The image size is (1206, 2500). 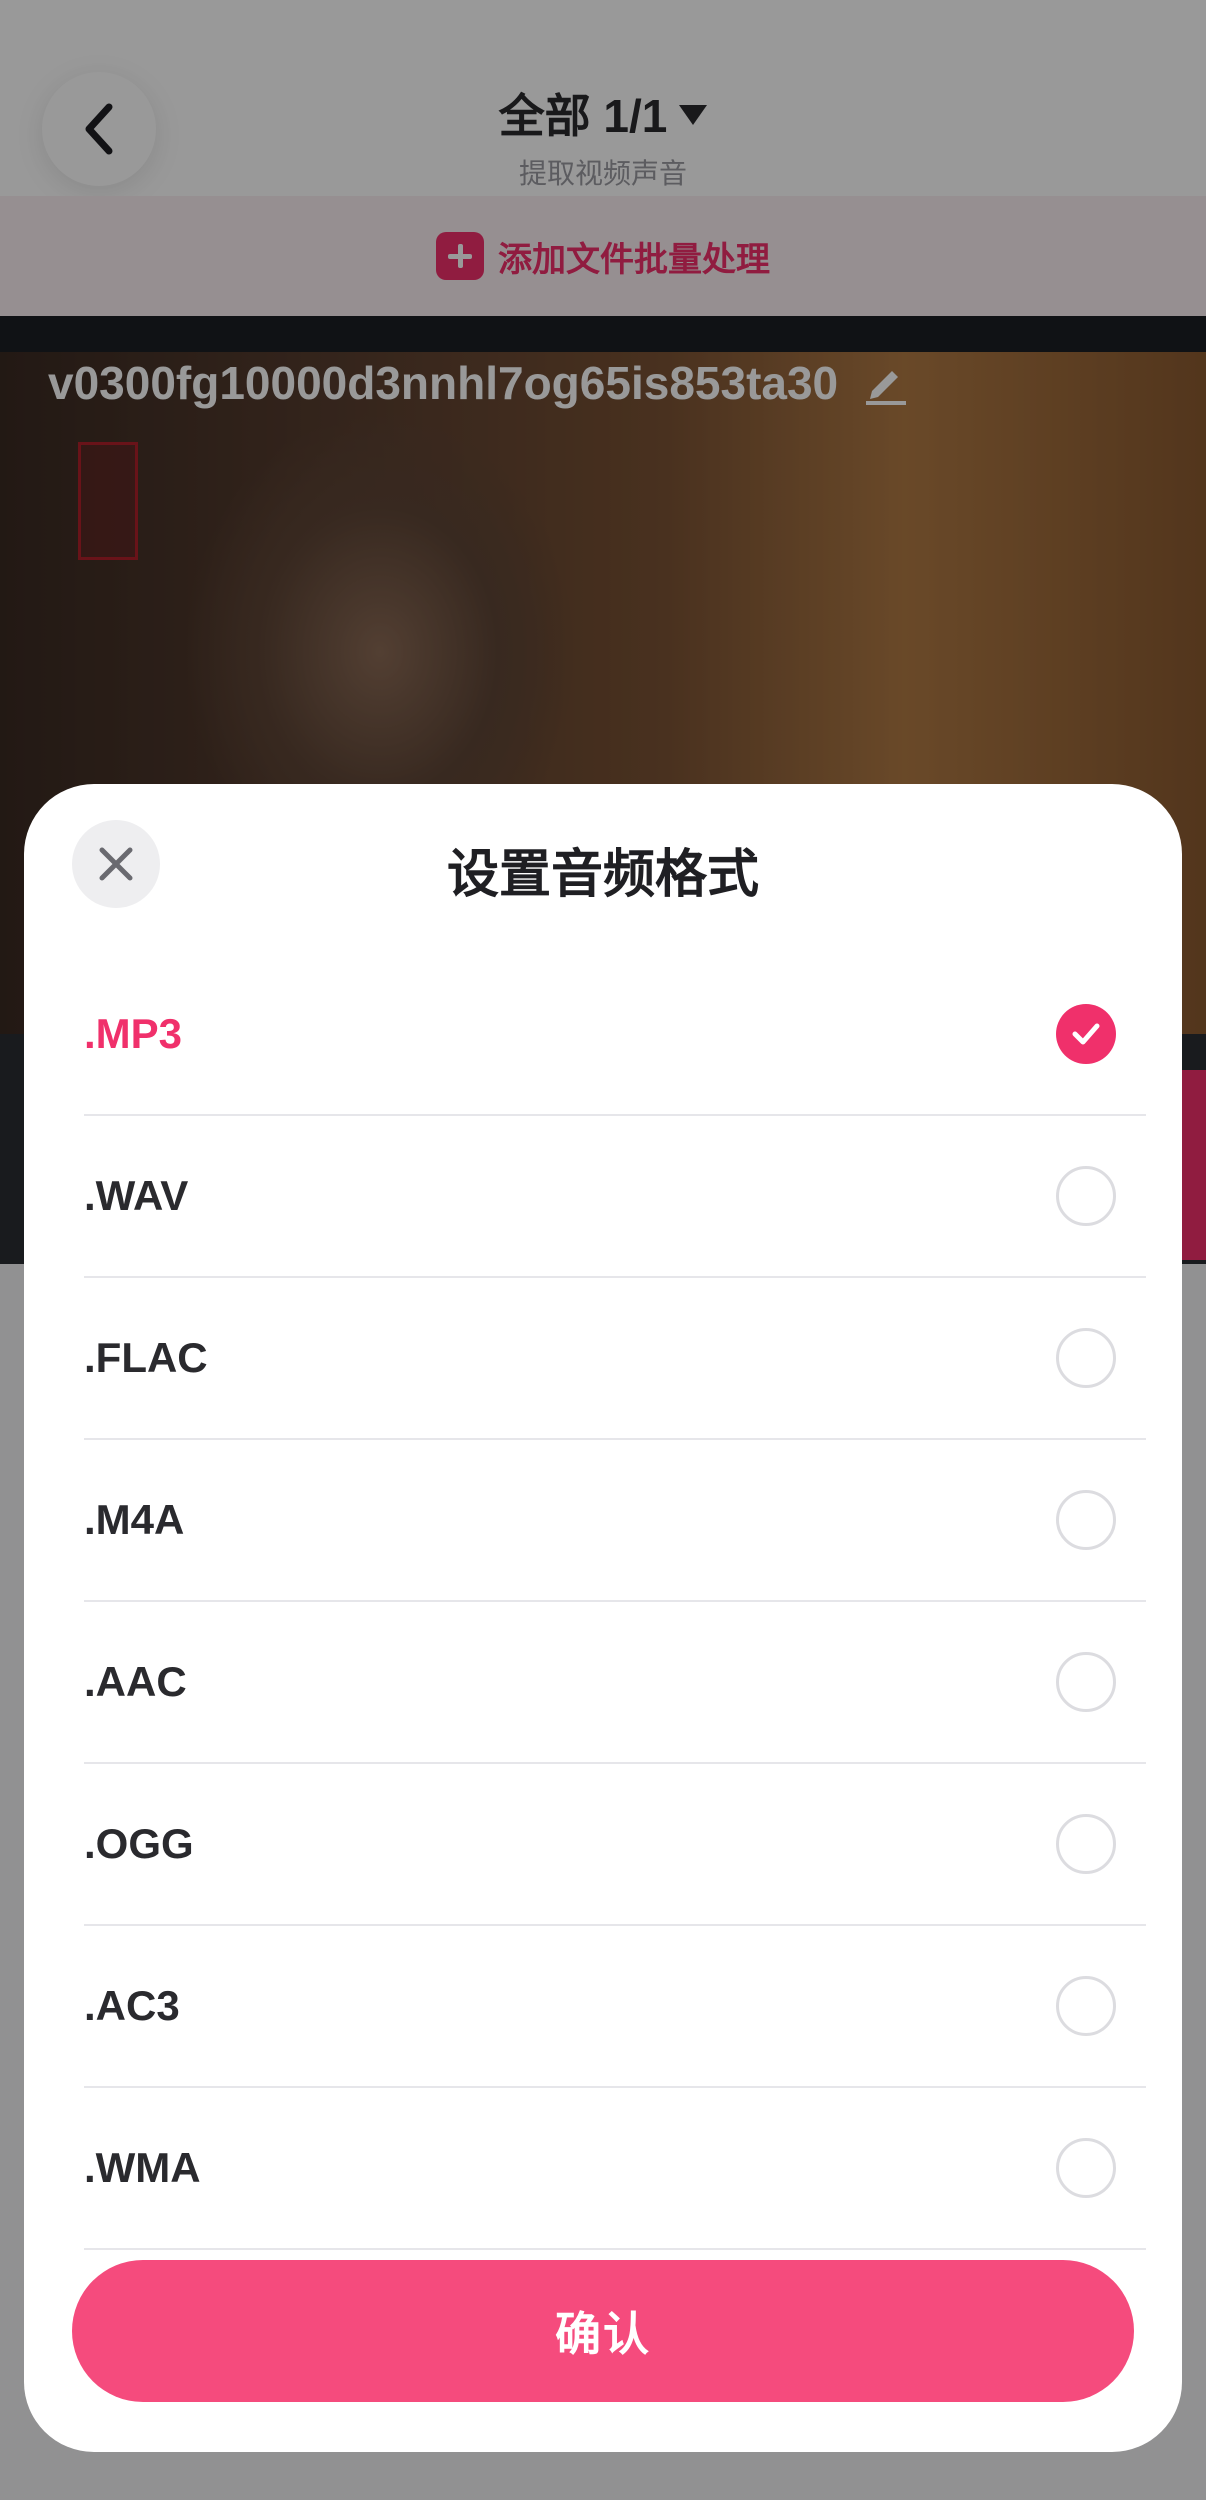 I want to click on format-option-label: .OGG, so click(x=139, y=1843).